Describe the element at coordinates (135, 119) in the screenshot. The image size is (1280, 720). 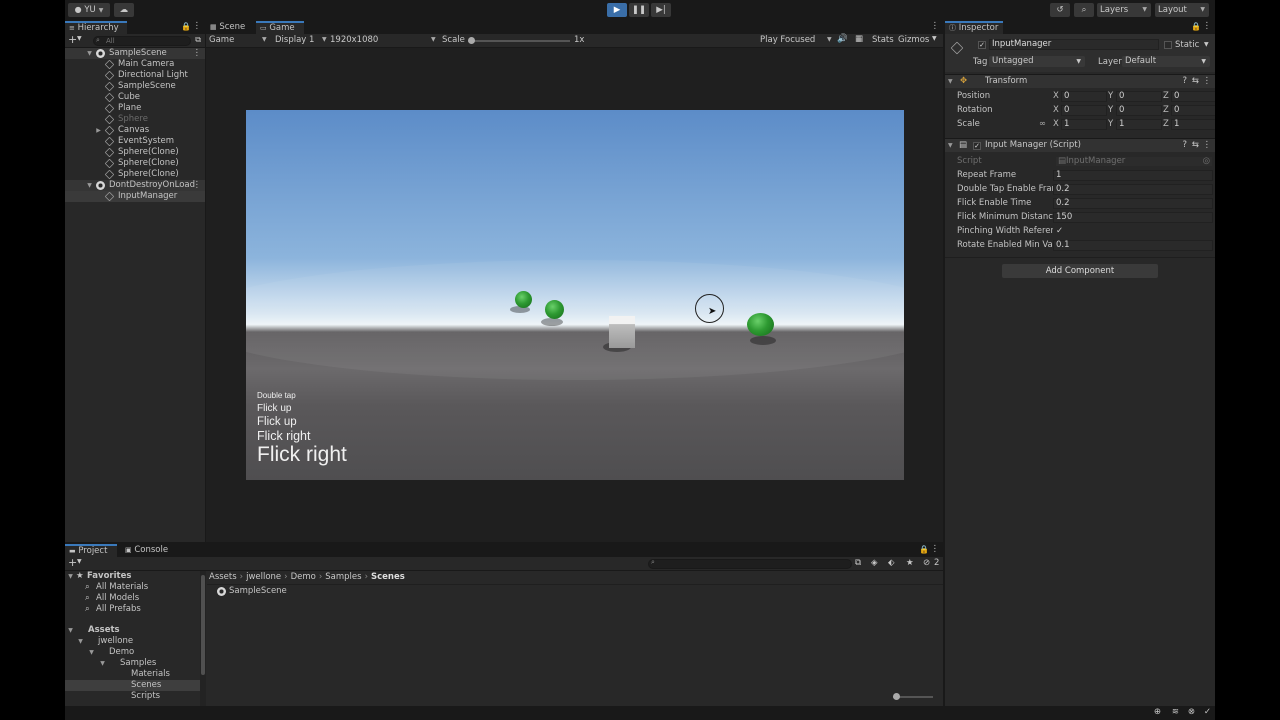
I see `hierarchy-item: Sphere` at that location.